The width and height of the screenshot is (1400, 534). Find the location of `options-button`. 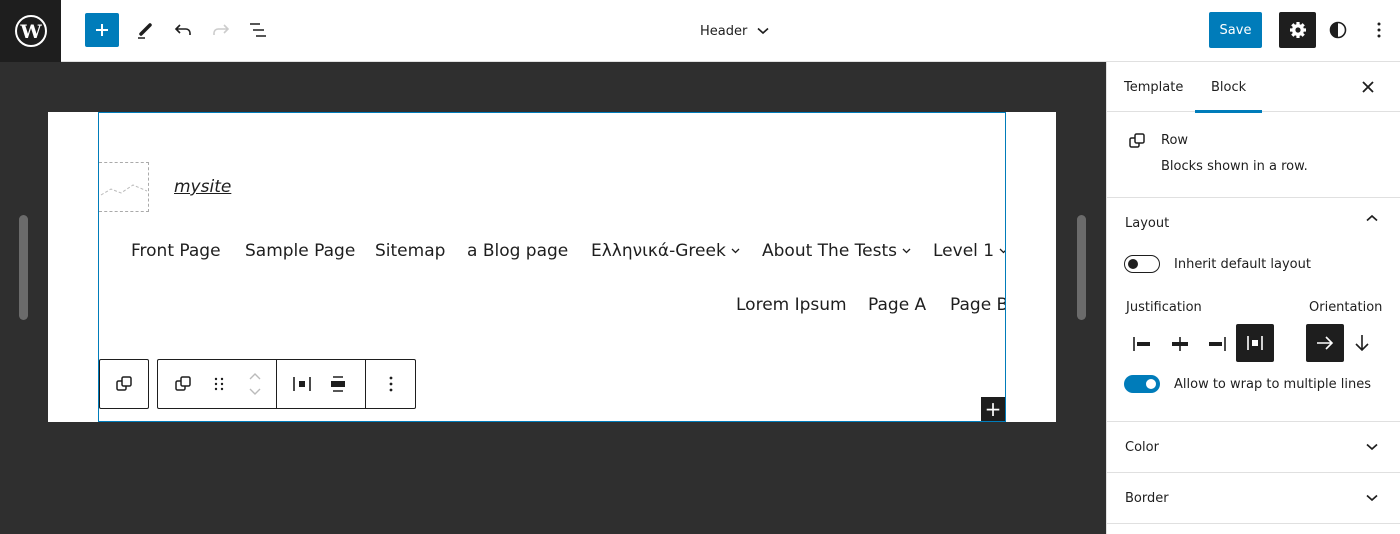

options-button is located at coordinates (1379, 30).